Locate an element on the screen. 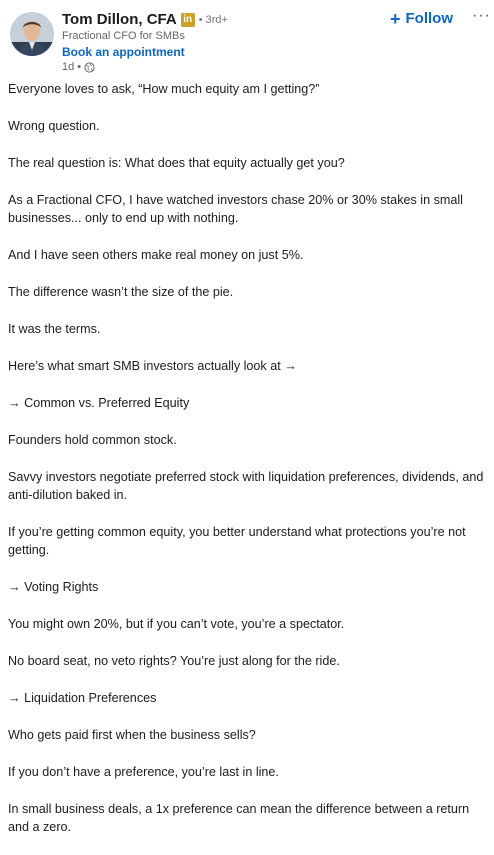 This screenshot has width=494, height=855. more-options-button: ··· is located at coordinates (480, 16).